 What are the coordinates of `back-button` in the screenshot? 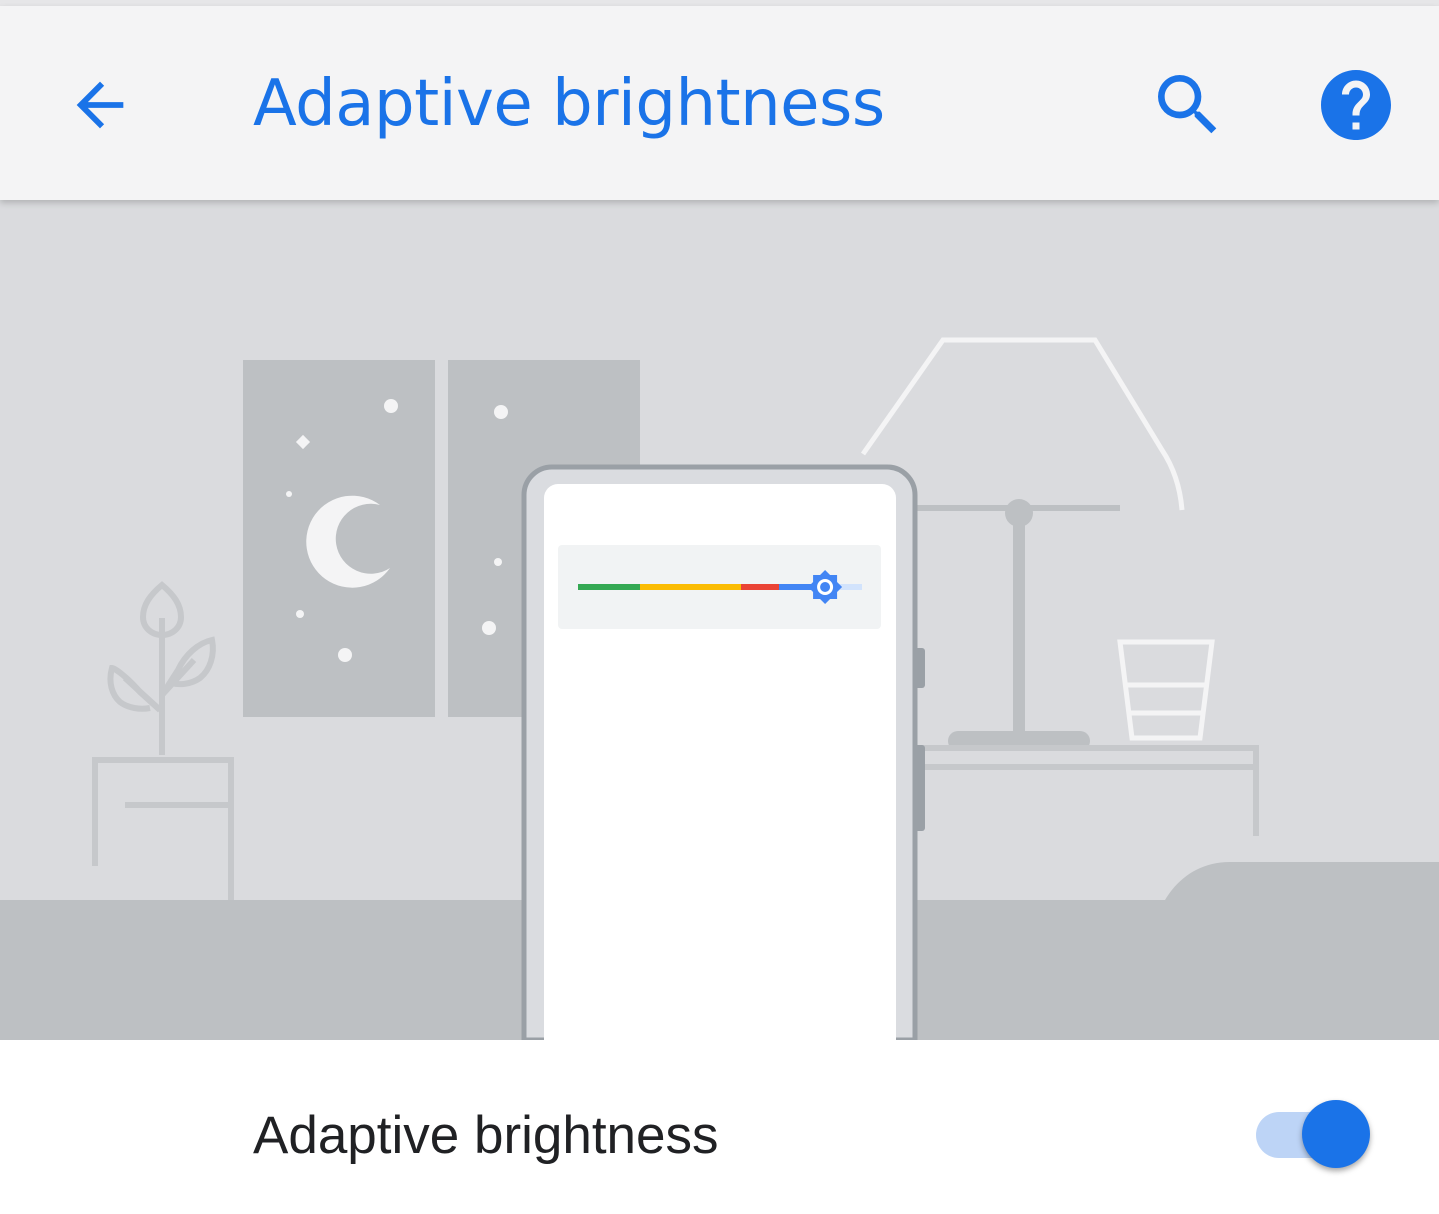 It's located at (100, 105).